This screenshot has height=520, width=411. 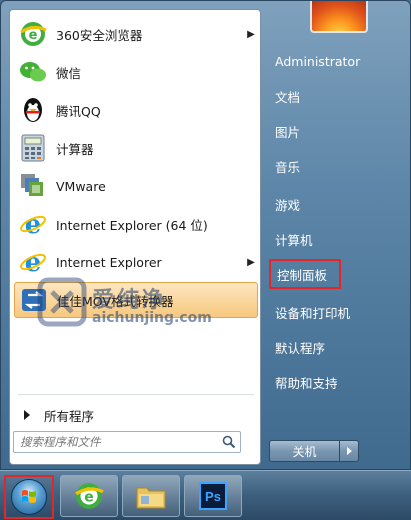 I want to click on program-label: VMware, so click(x=81, y=186).